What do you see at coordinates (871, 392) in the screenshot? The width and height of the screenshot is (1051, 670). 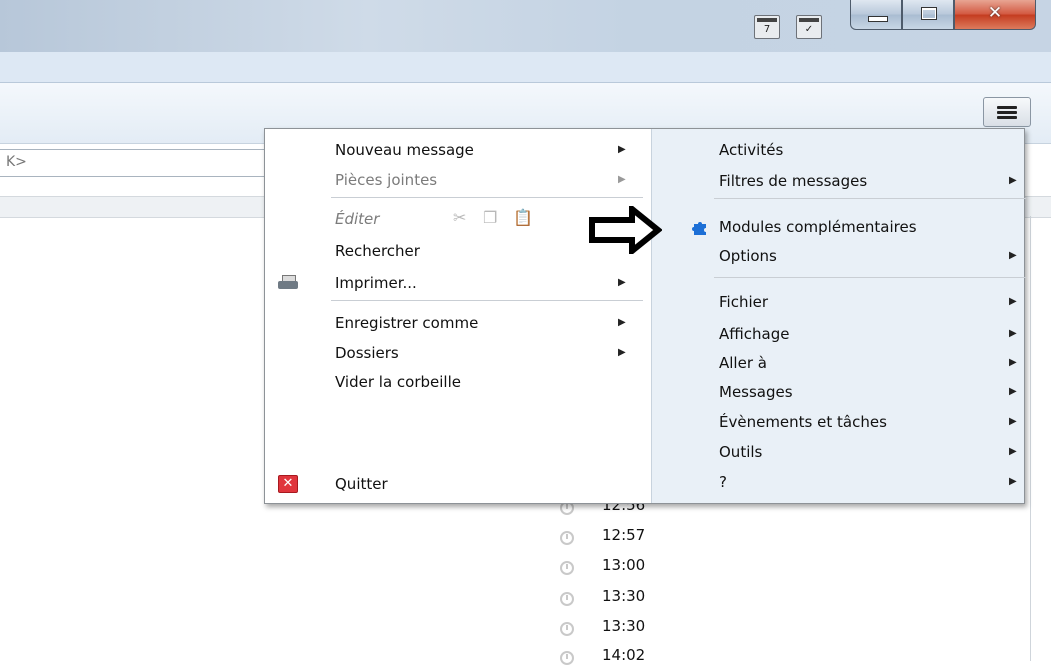 I see `menu-item-messages: Messages ▶` at bounding box center [871, 392].